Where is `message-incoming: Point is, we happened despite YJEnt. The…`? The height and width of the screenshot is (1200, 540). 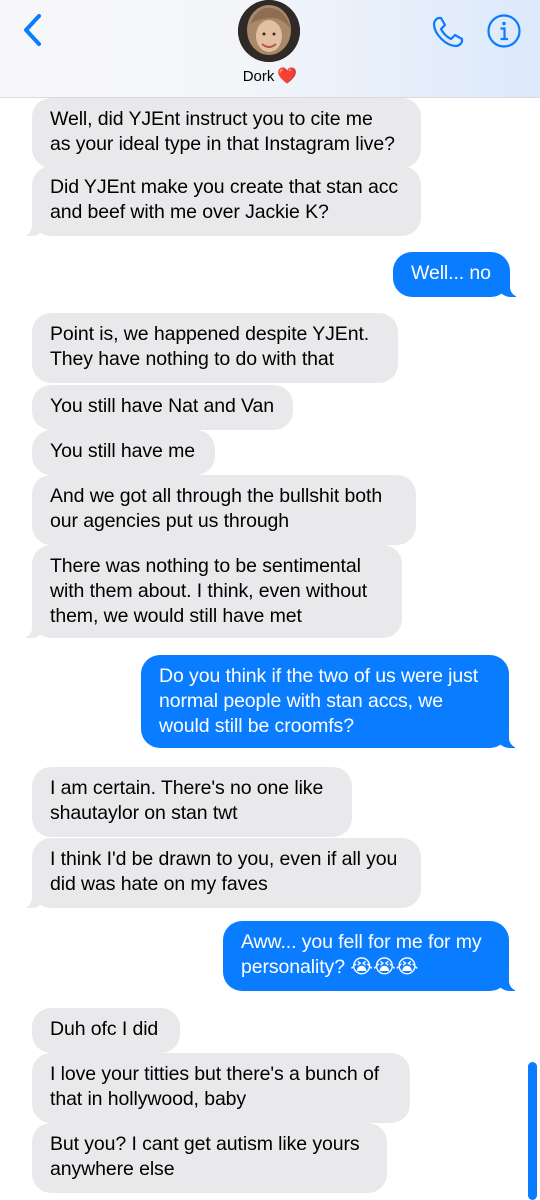 message-incoming: Point is, we happened despite YJEnt. The… is located at coordinates (215, 348).